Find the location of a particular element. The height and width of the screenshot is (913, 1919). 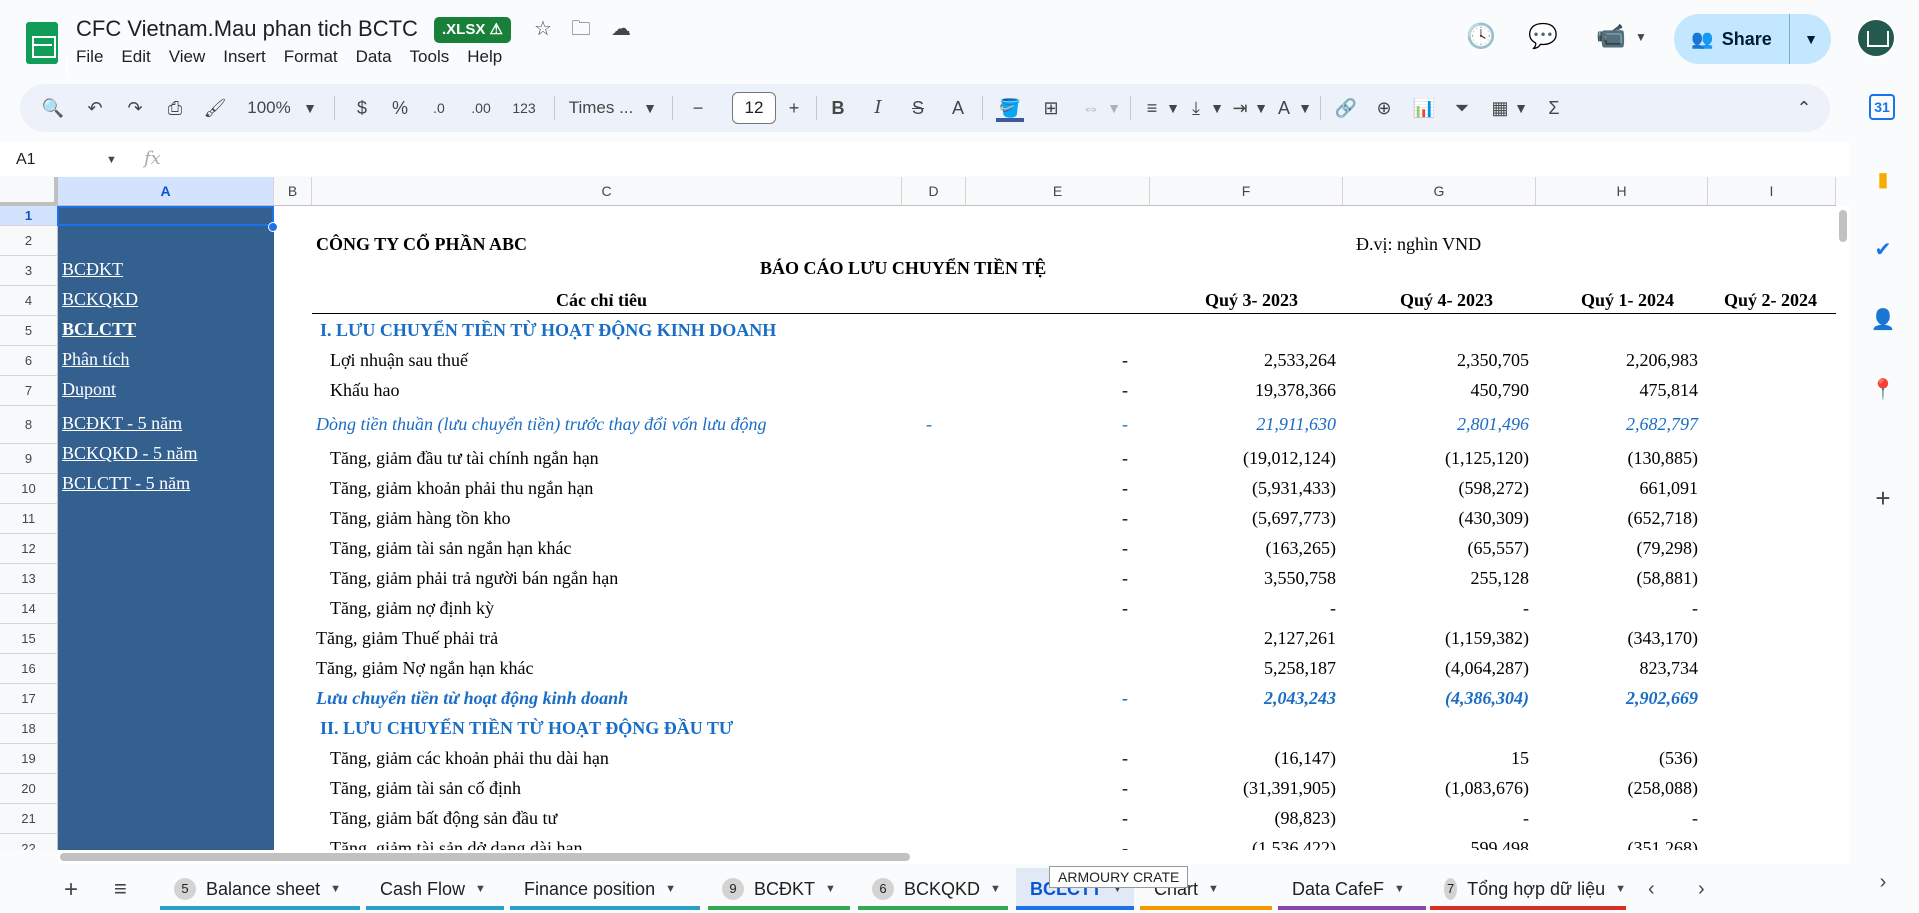

column-header-f: F is located at coordinates (1246, 191).